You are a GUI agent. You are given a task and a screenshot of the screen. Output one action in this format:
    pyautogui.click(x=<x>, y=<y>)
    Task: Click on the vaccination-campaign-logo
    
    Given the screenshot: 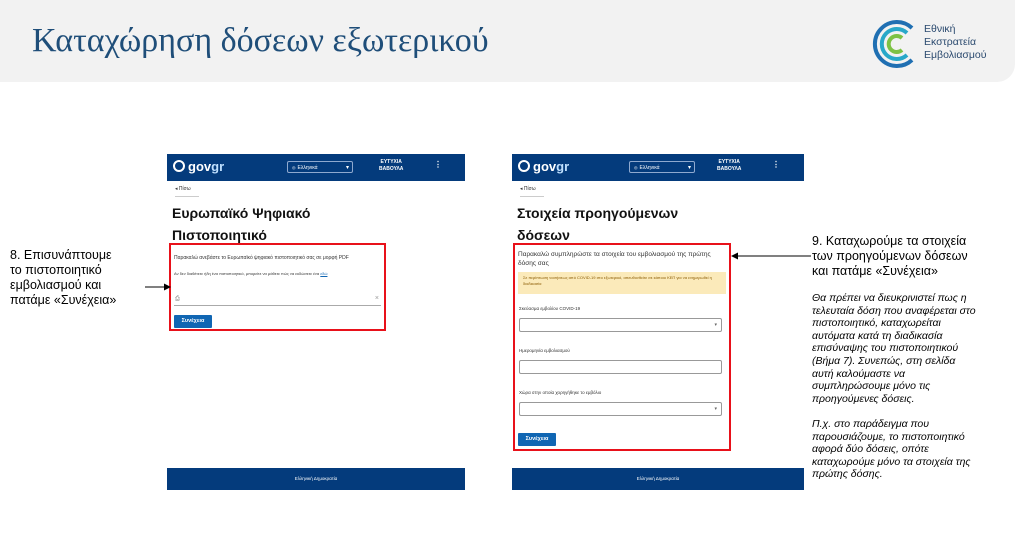 What is the action you would take?
    pyautogui.click(x=893, y=44)
    